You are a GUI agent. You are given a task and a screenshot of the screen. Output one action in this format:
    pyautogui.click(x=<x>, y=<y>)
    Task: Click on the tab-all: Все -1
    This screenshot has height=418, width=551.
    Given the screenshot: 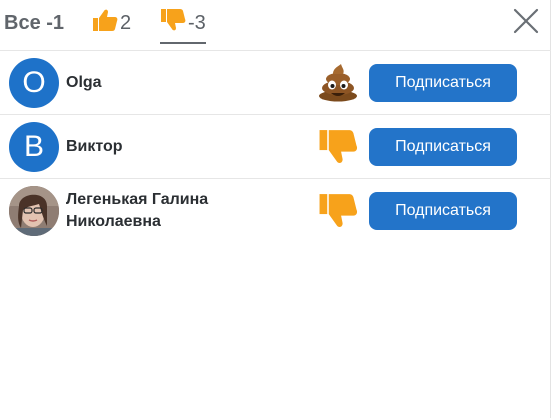 What is the action you would take?
    pyautogui.click(x=34, y=23)
    